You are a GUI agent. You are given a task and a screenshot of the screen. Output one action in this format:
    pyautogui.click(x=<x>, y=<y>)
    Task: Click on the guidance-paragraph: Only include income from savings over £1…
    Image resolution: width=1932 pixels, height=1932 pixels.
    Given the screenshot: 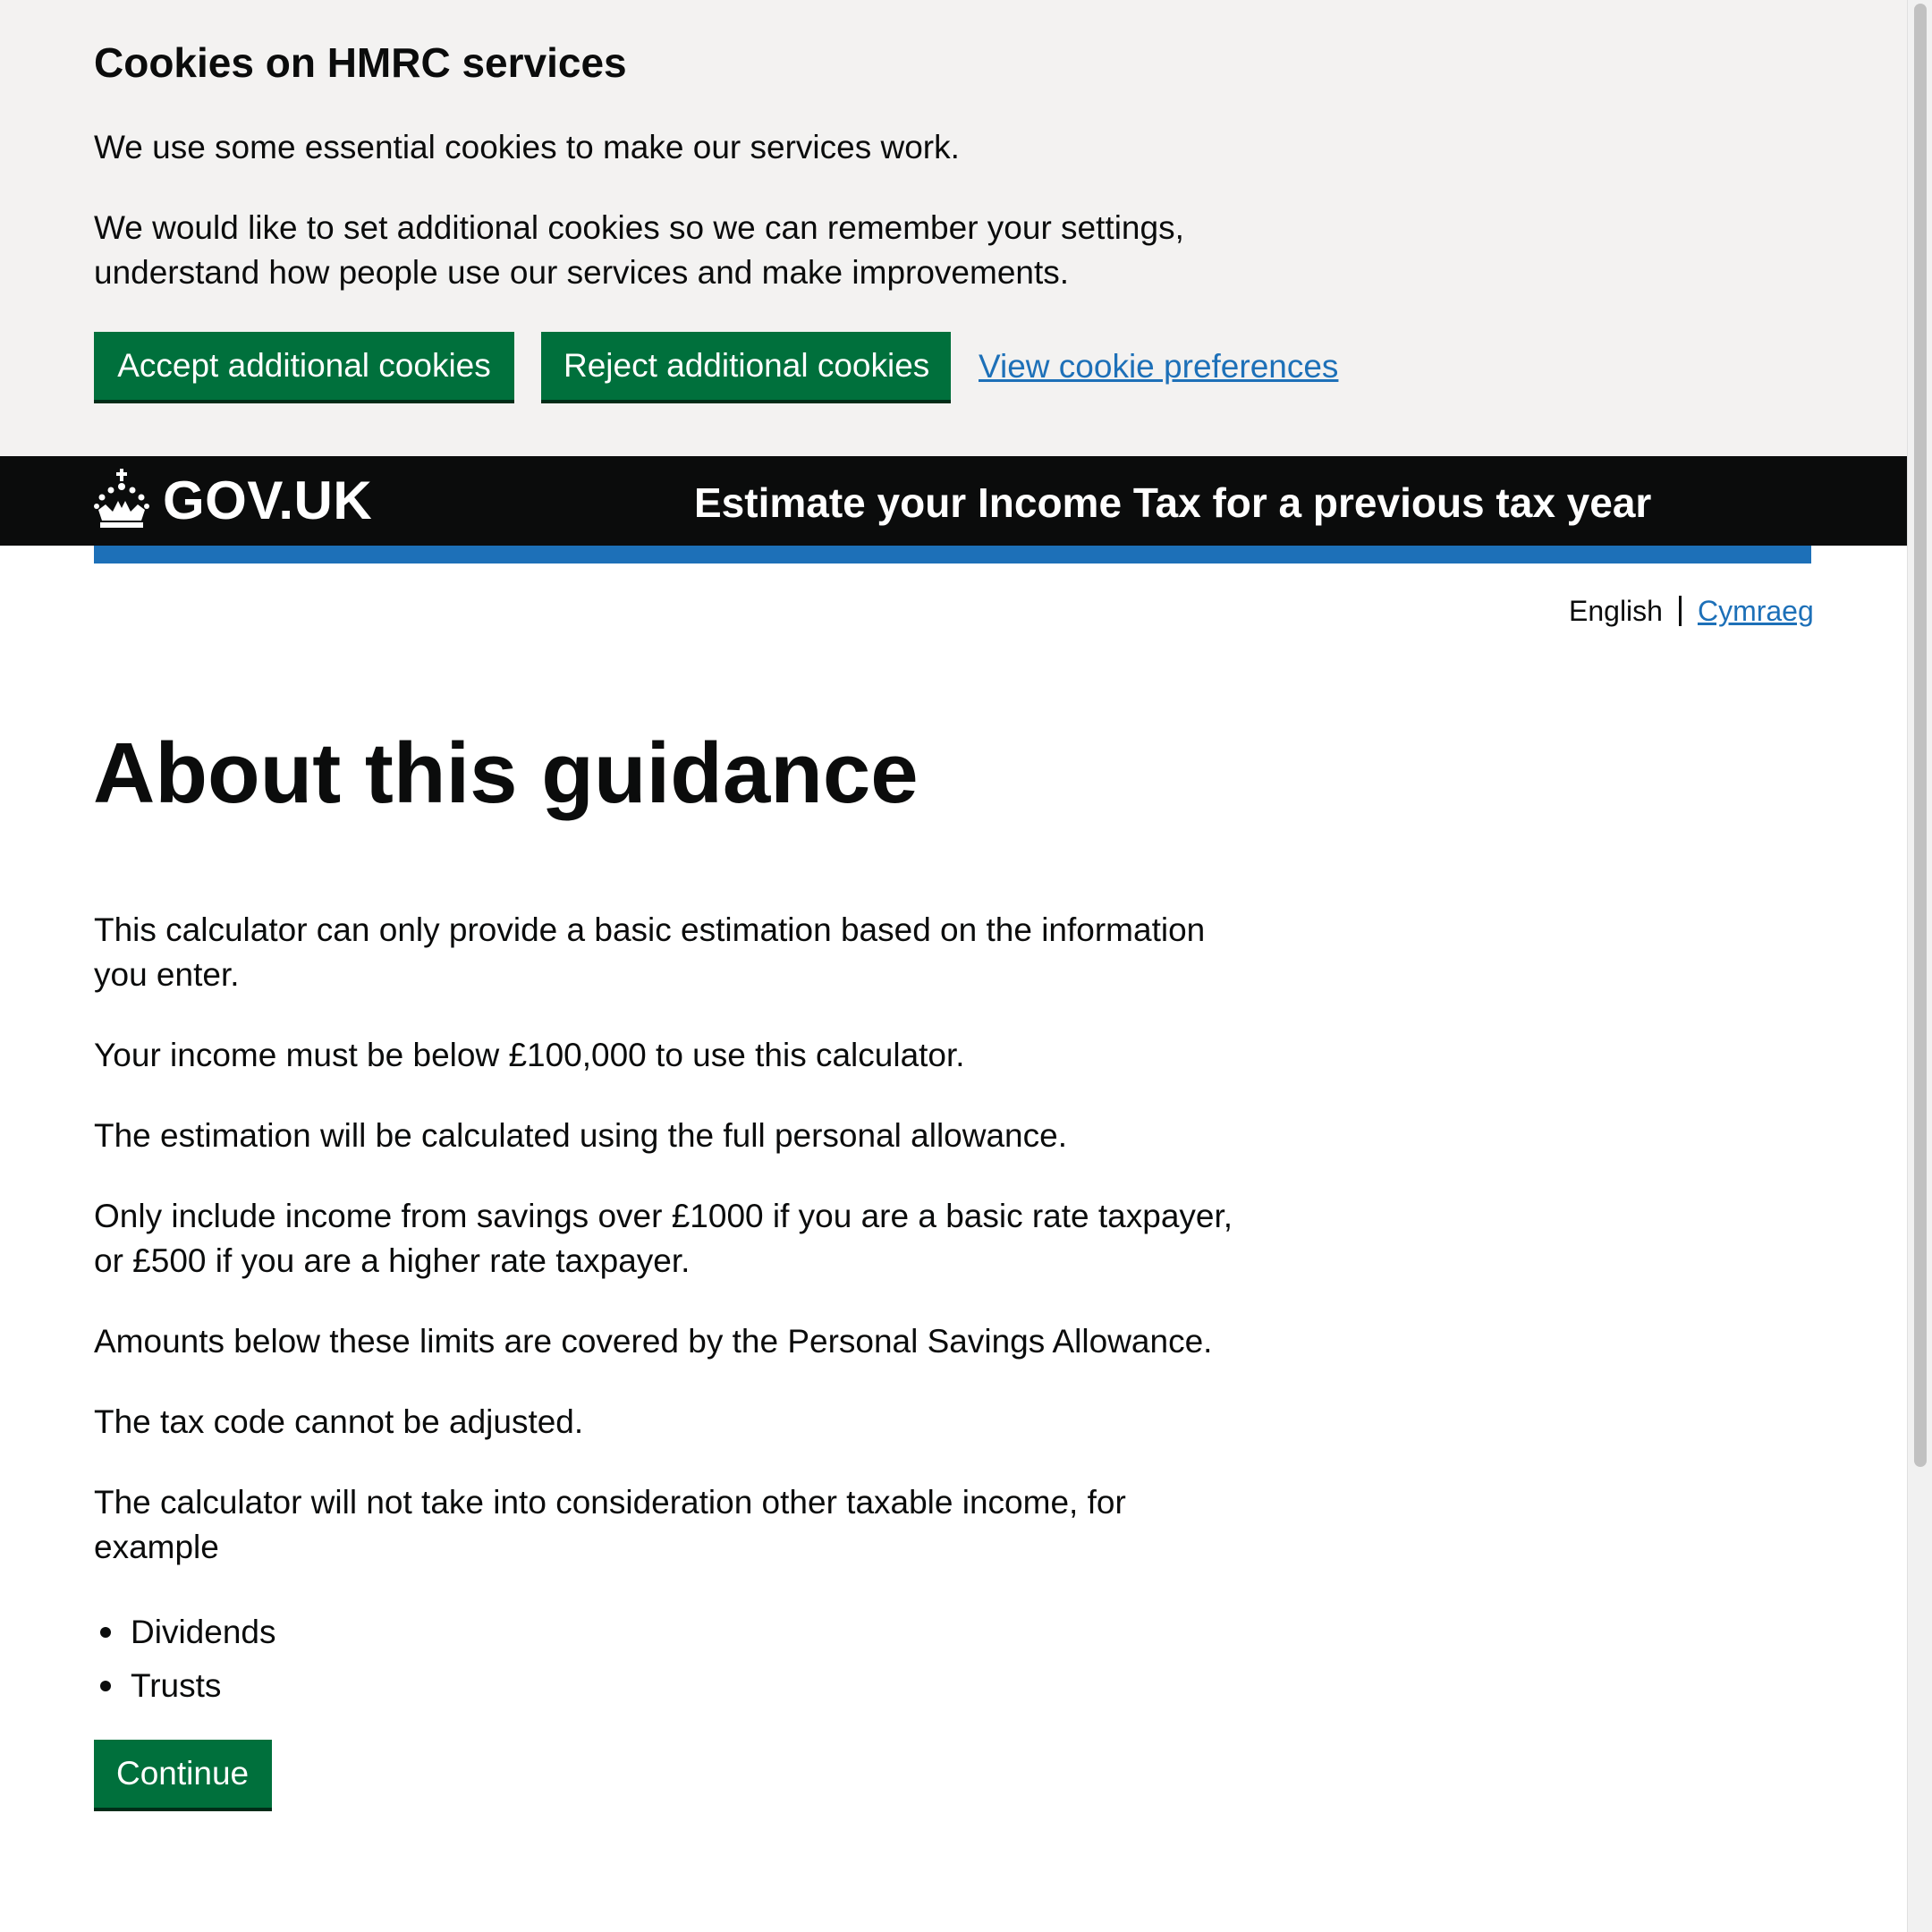 What is the action you would take?
    pyautogui.click(x=663, y=1238)
    